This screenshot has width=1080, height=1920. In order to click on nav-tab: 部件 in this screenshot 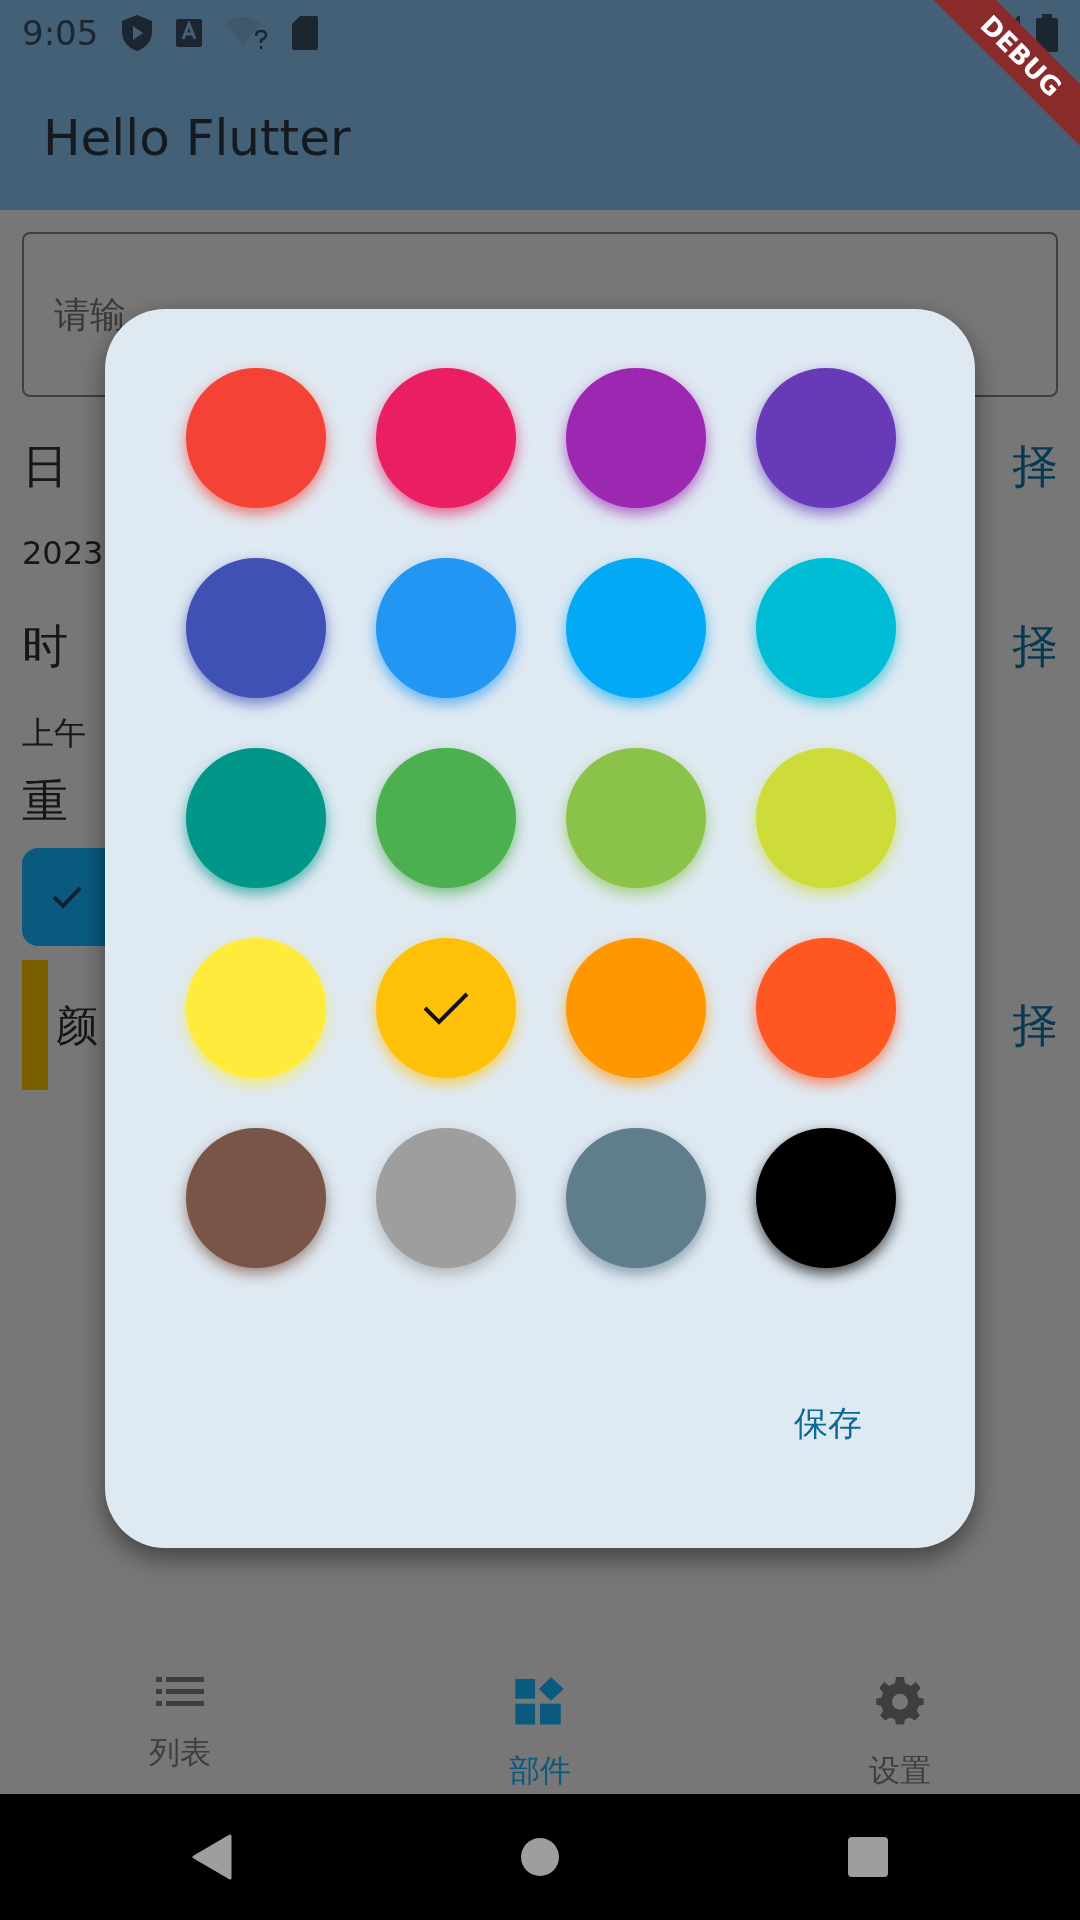, I will do `click(540, 1717)`.